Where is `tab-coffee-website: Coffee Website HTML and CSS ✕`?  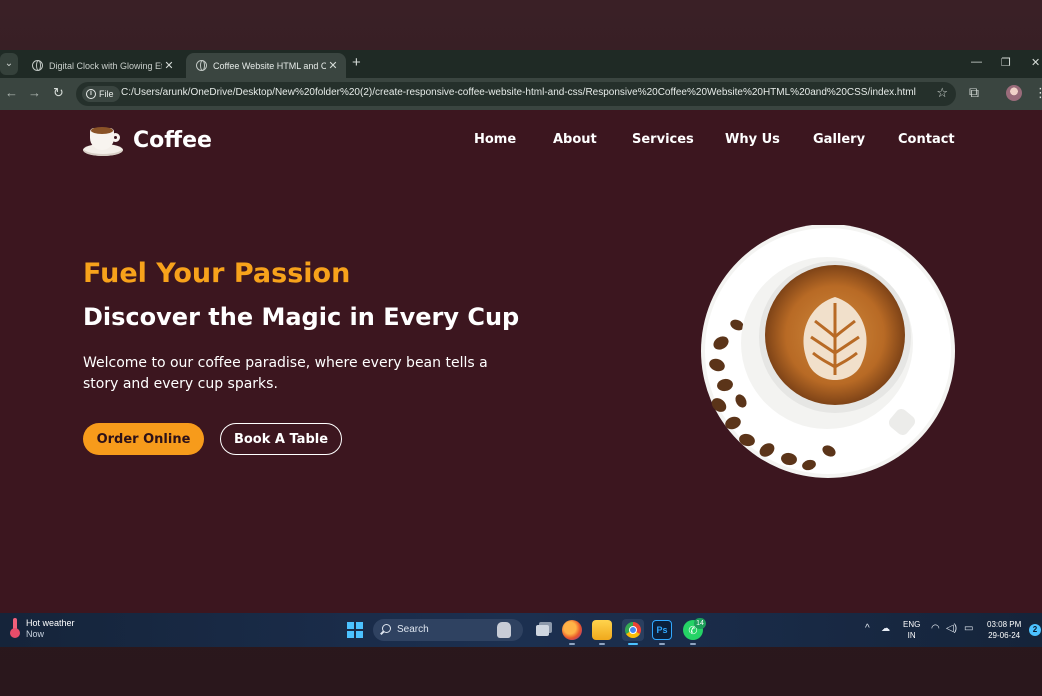 tab-coffee-website: Coffee Website HTML and CSS ✕ is located at coordinates (266, 65).